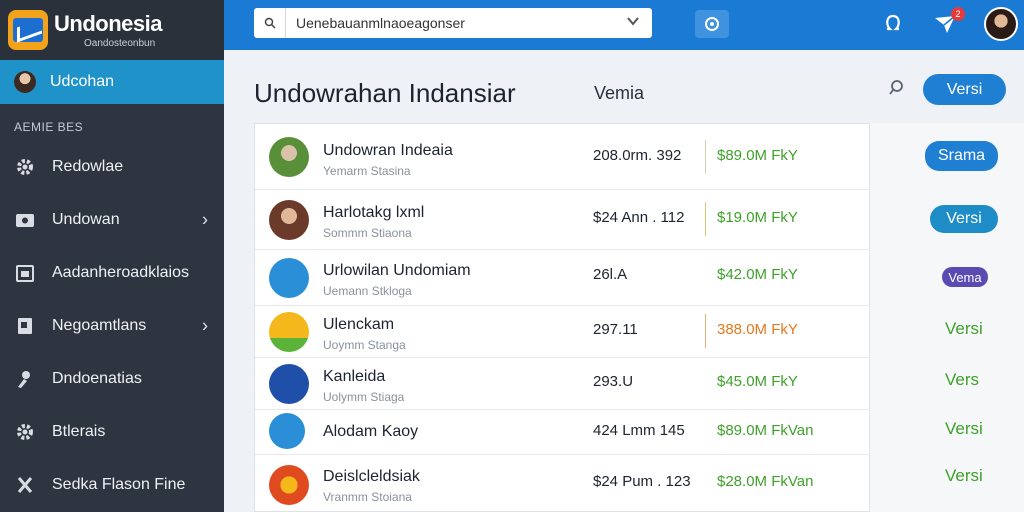 The width and height of the screenshot is (1024, 512). What do you see at coordinates (25, 379) in the screenshot?
I see `user-icon` at bounding box center [25, 379].